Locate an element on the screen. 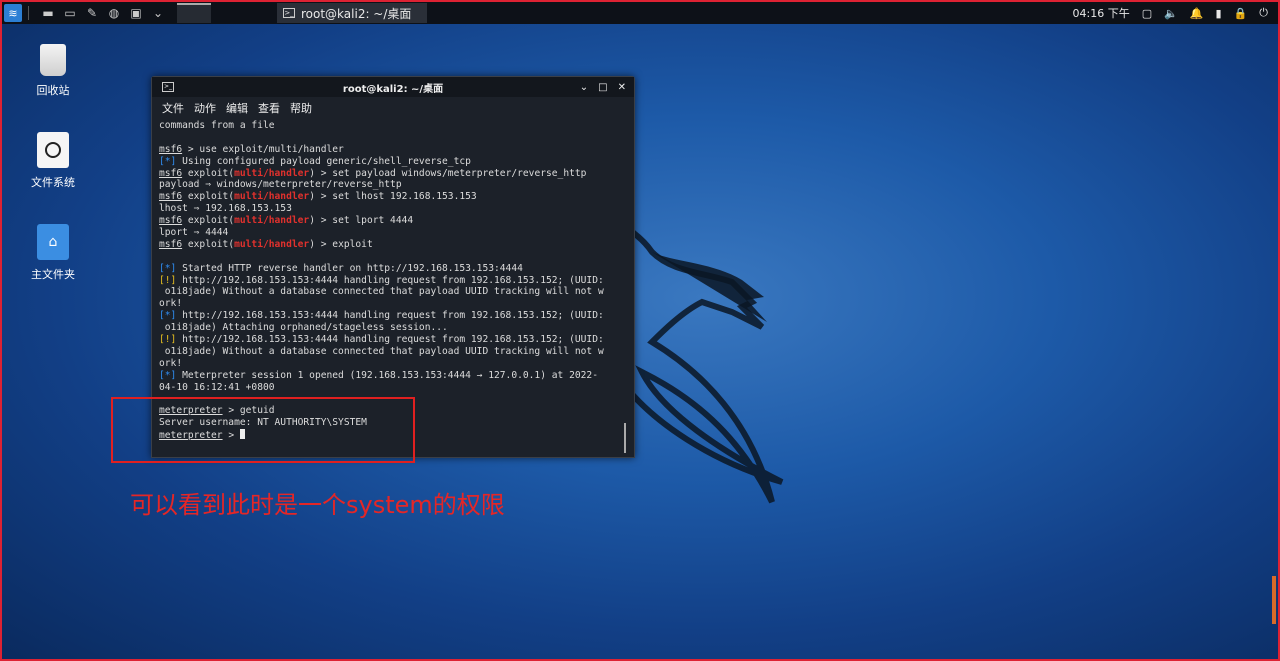 The width and height of the screenshot is (1280, 661). terminal-icon: >_ is located at coordinates (289, 13).